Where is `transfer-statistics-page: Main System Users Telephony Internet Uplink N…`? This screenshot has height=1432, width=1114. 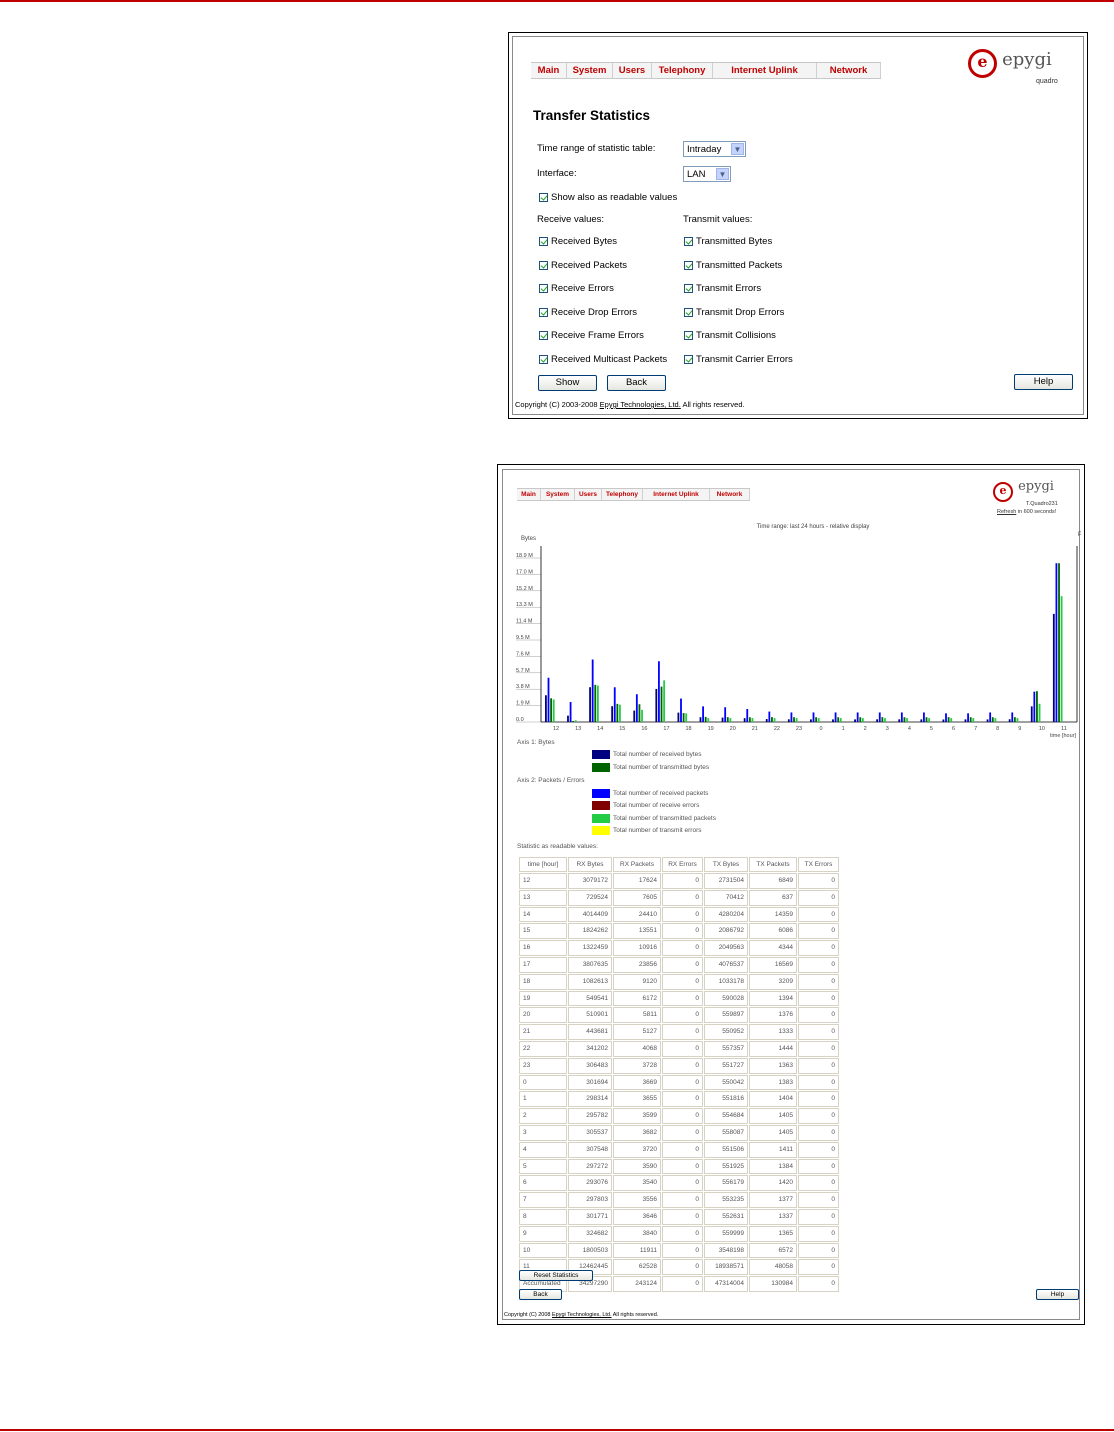 transfer-statistics-page: Main System Users Telephony Internet Uplink N… is located at coordinates (798, 225).